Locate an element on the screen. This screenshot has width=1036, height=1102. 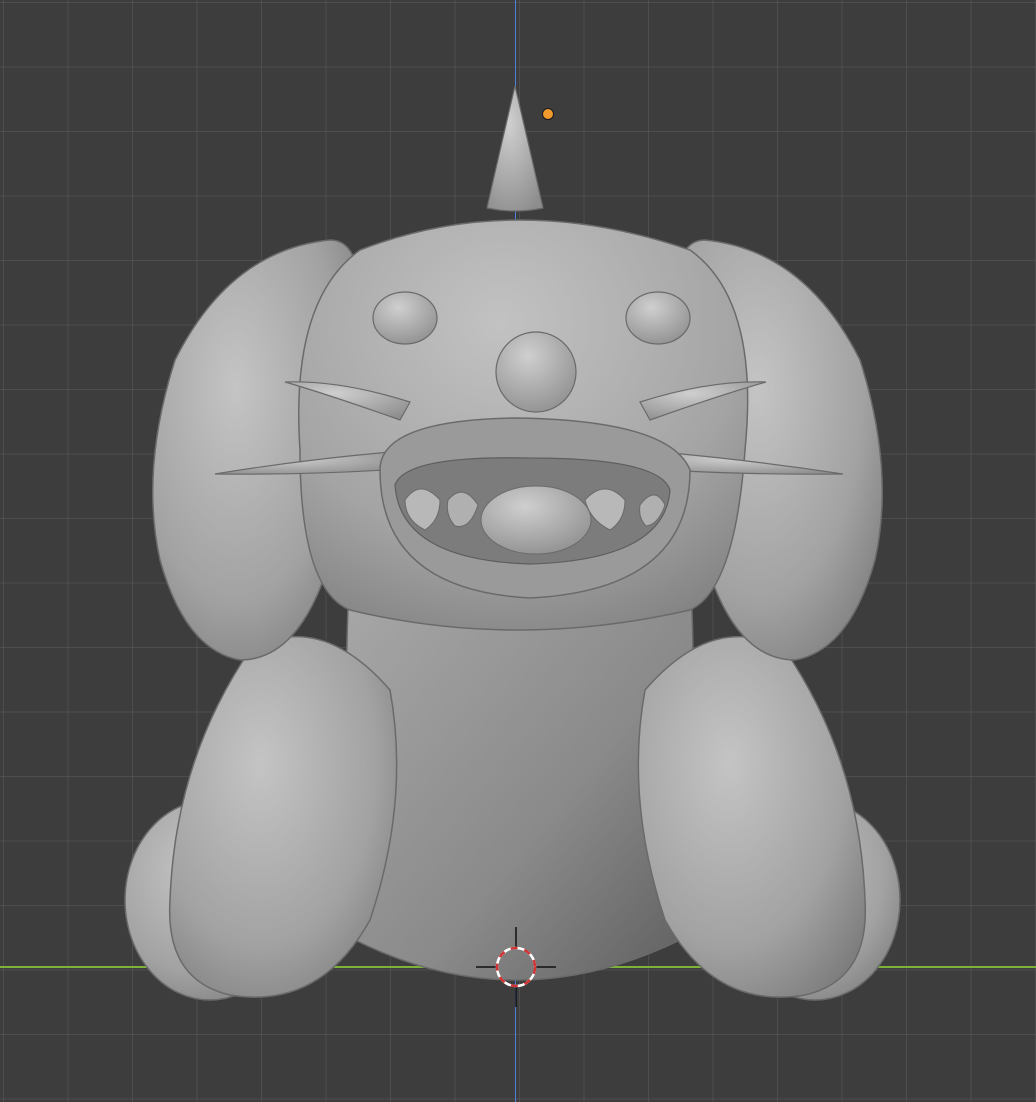
3d-cursor-icon is located at coordinates (516, 967).